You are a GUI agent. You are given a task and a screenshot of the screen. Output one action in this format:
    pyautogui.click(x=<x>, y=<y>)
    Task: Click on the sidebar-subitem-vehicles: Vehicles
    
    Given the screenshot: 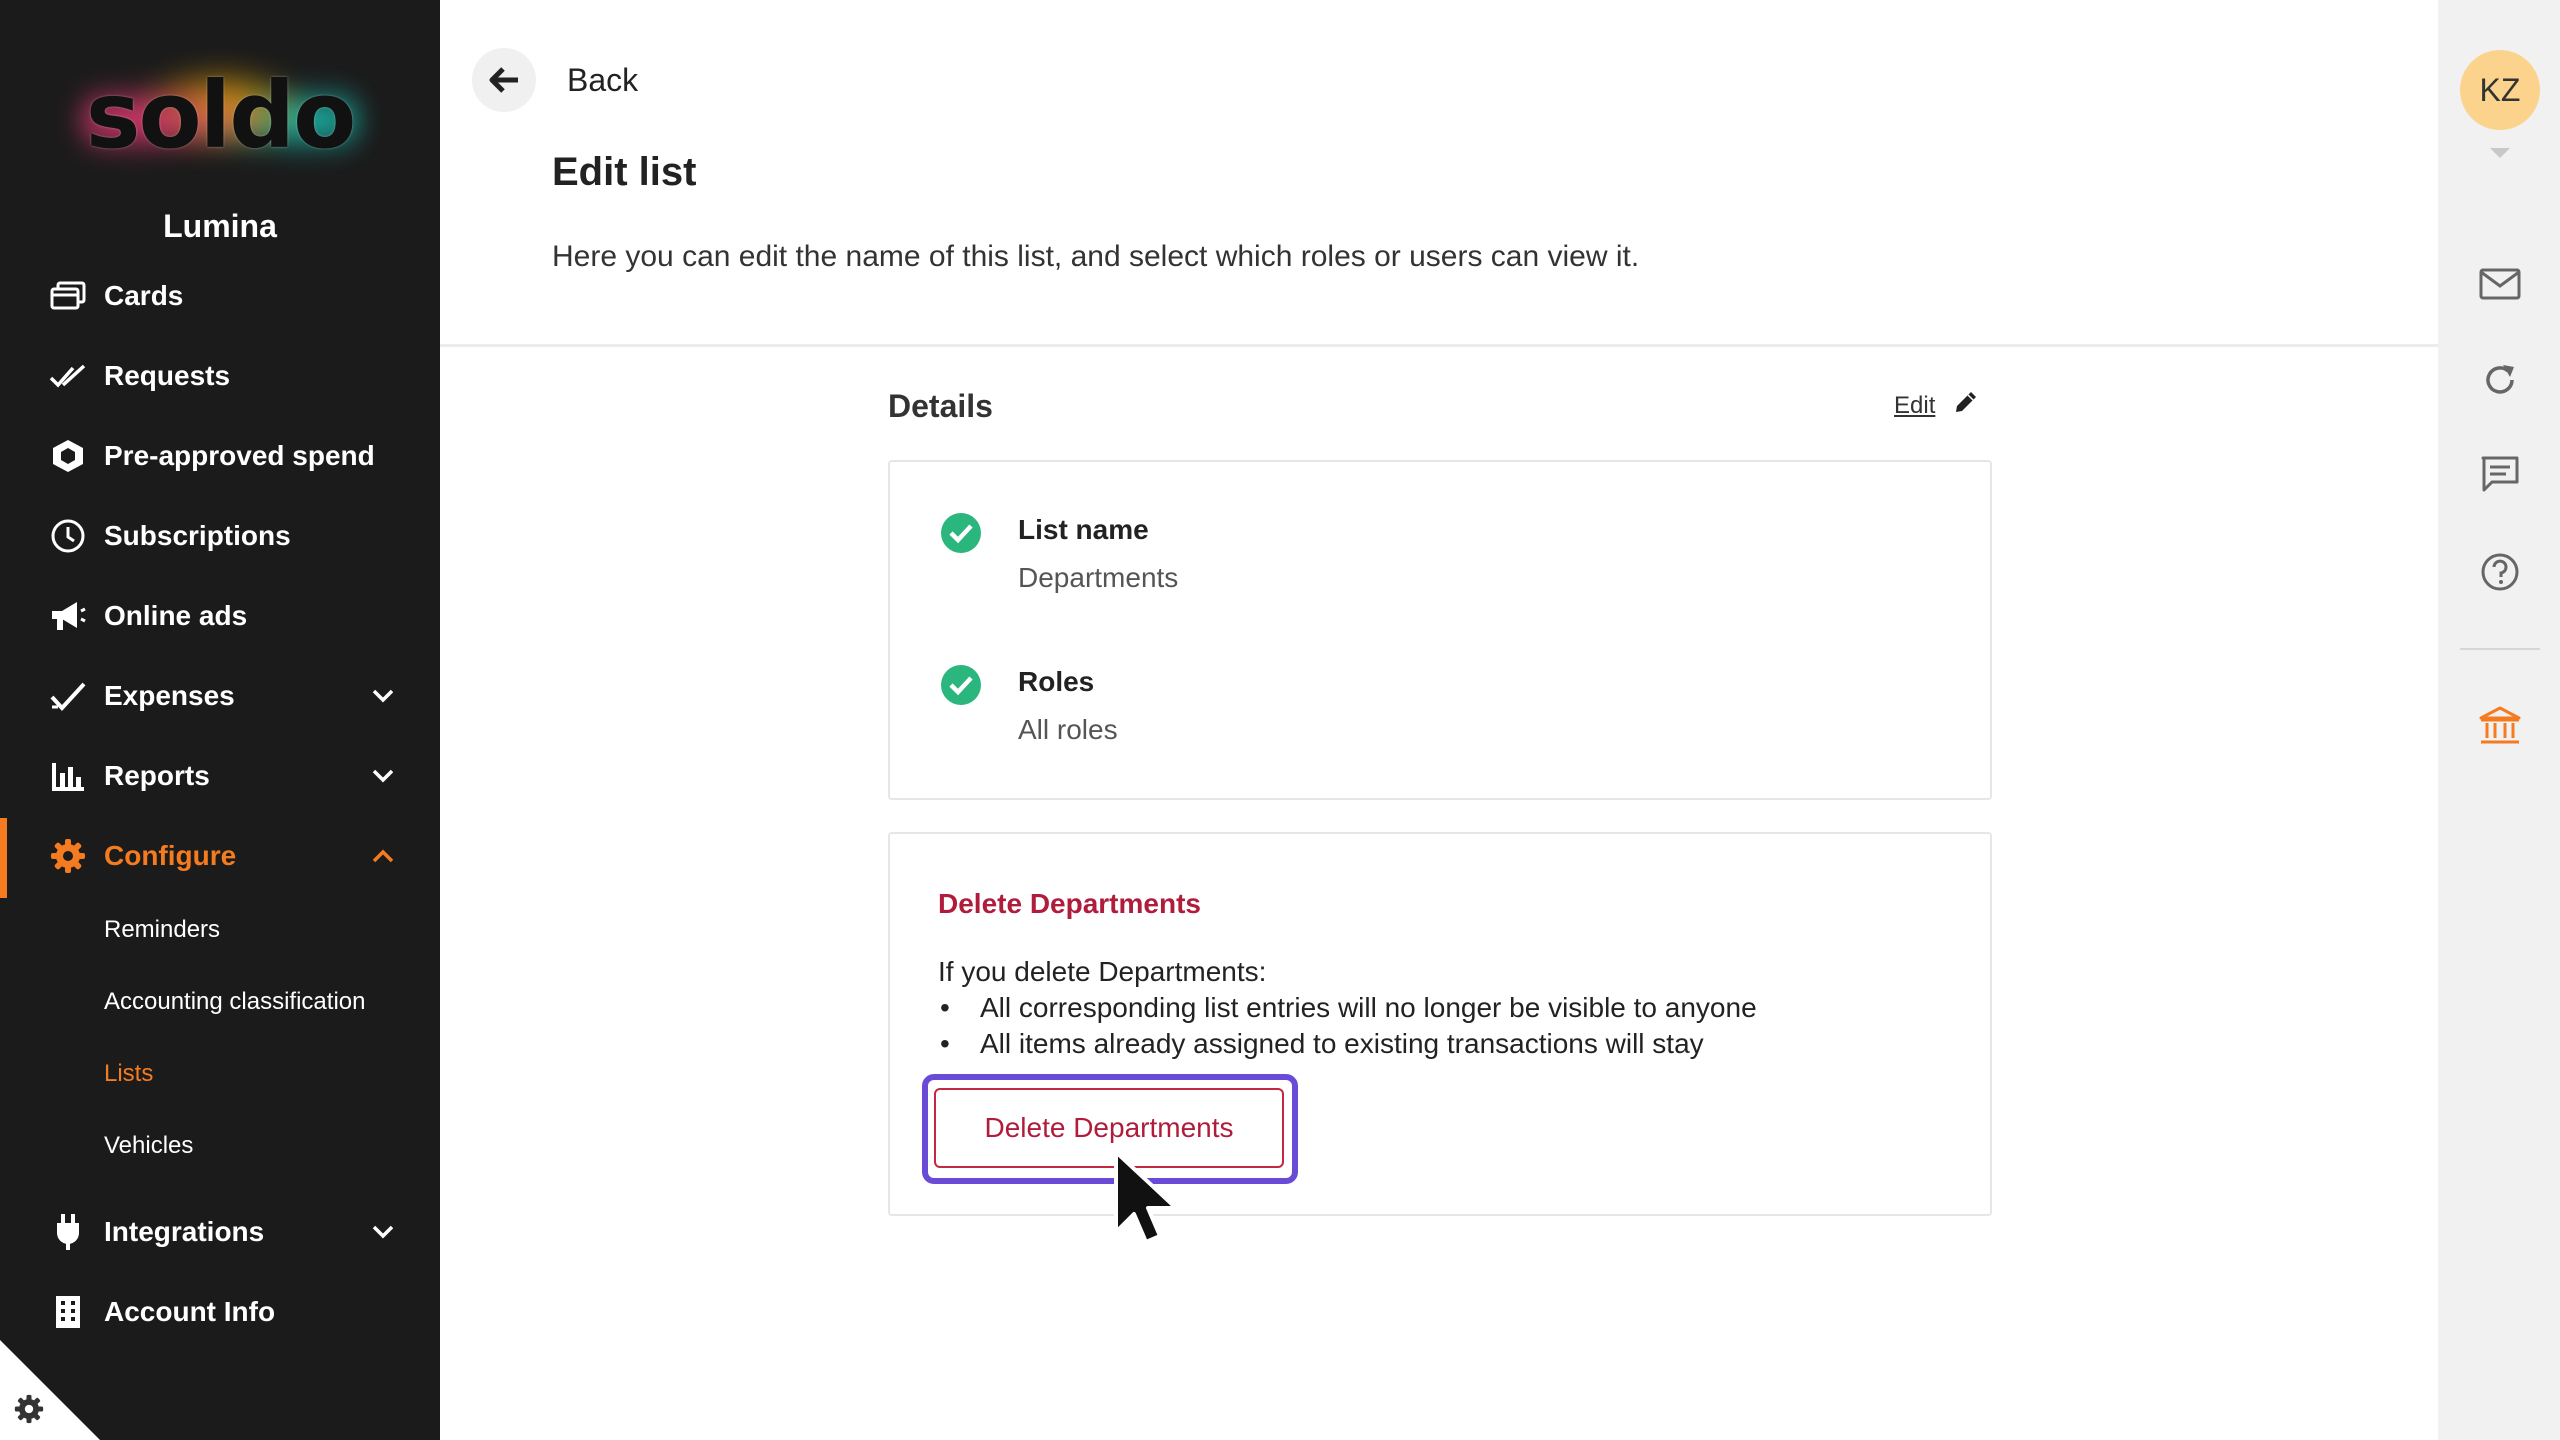 What is the action you would take?
    pyautogui.click(x=148, y=1146)
    